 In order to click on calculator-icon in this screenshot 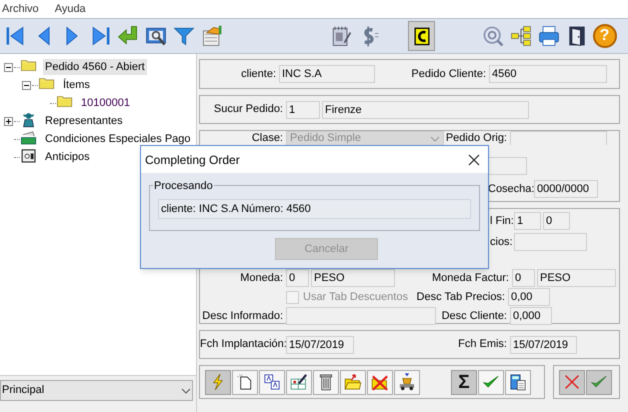, I will do `click(518, 382)`.